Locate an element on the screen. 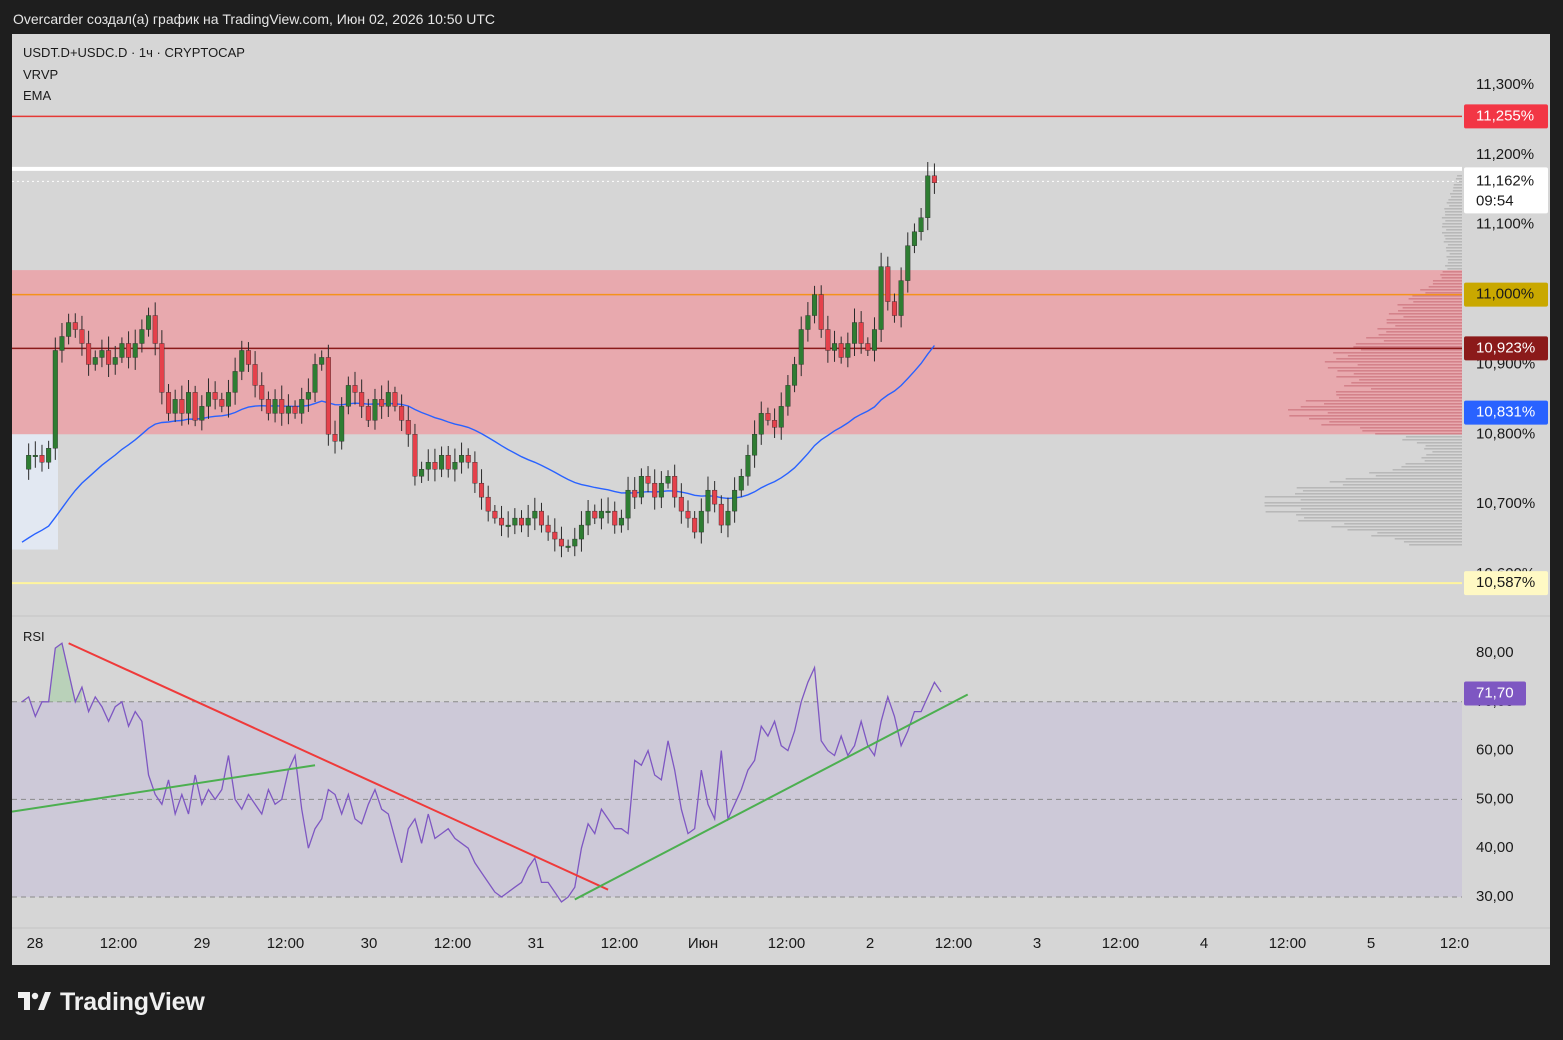 This screenshot has width=1563, height=1040. vrvp-legend: VRVP is located at coordinates (40, 75).